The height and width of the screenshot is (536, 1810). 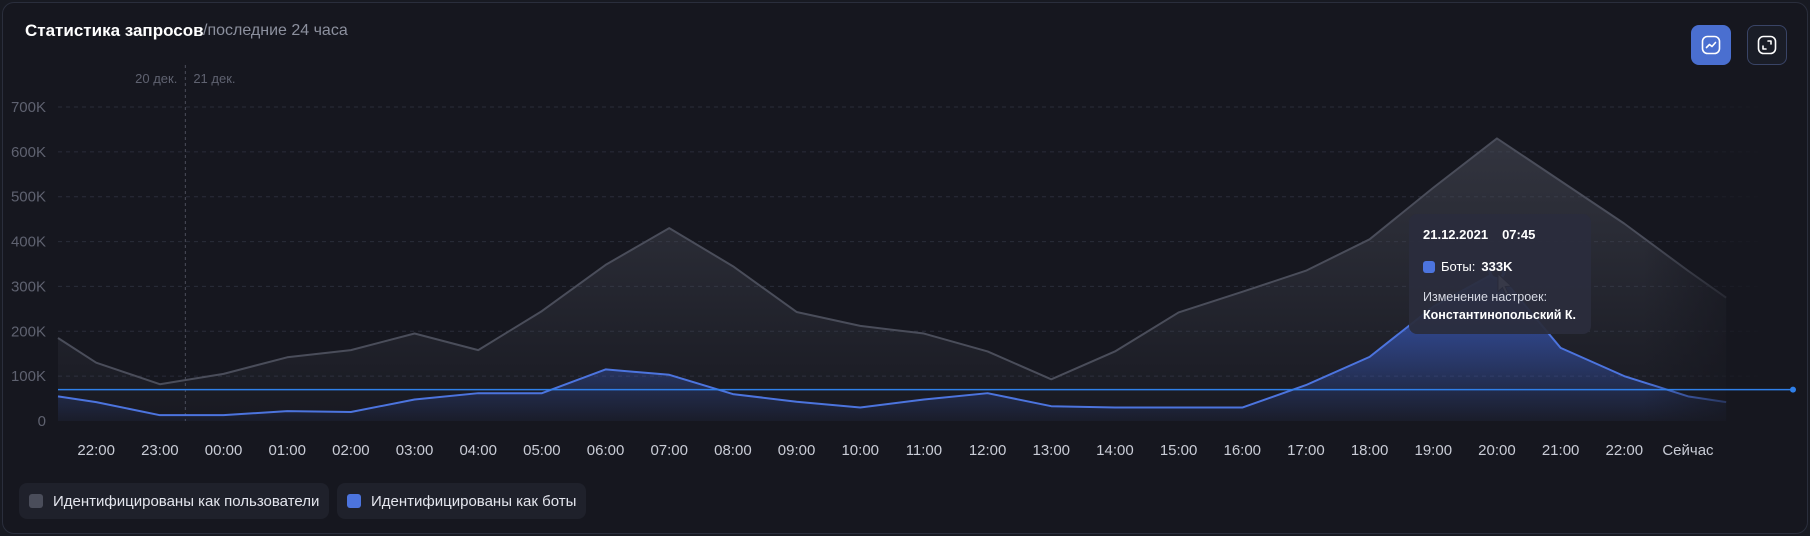 I want to click on tooltip-time: 07:45, so click(x=1519, y=234).